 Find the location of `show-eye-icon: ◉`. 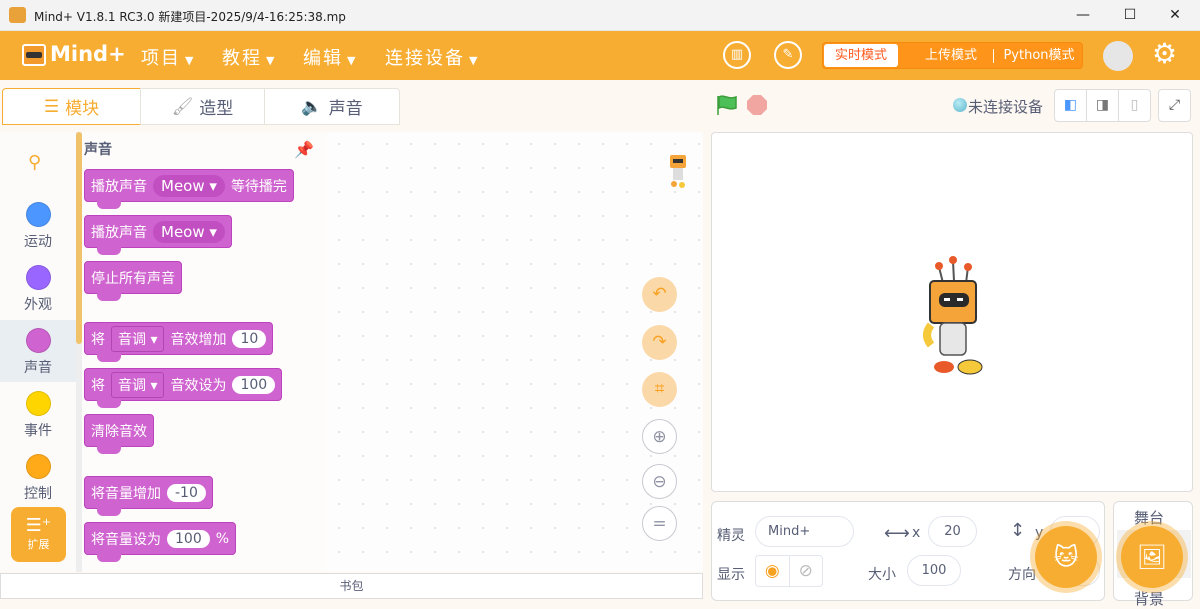

show-eye-icon: ◉ is located at coordinates (773, 571).